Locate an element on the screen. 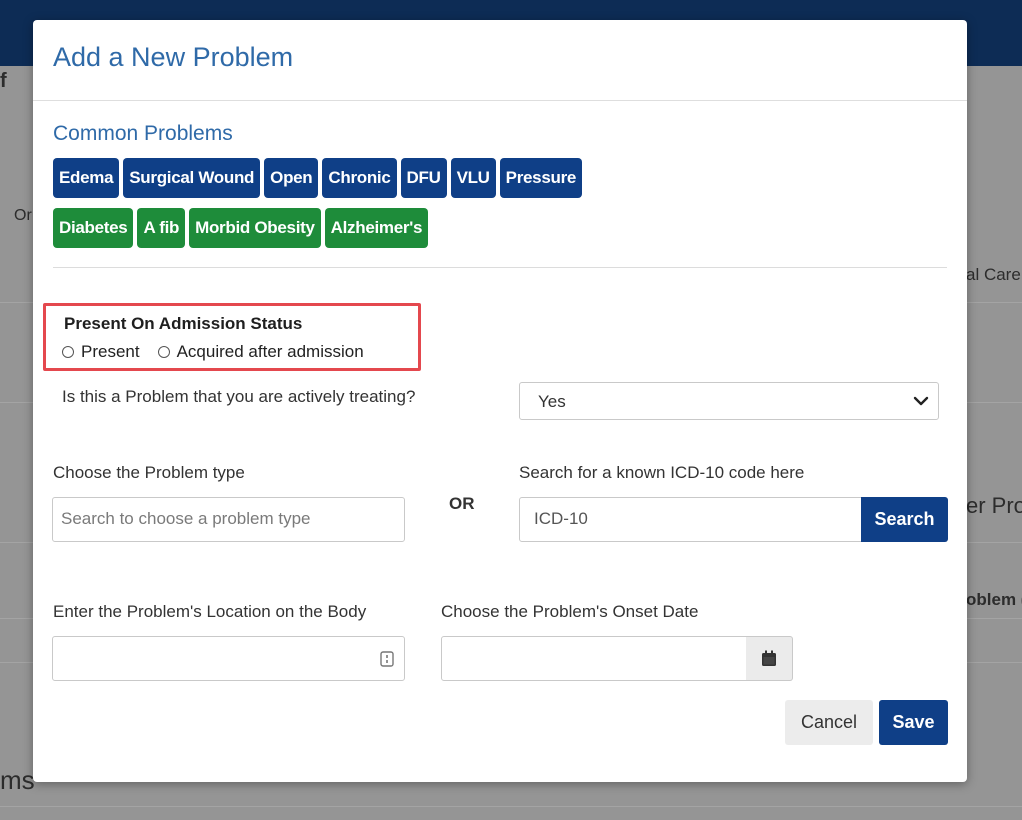 Image resolution: width=1022 pixels, height=820 pixels. icd-search-input: ICD-10 is located at coordinates (690, 519).